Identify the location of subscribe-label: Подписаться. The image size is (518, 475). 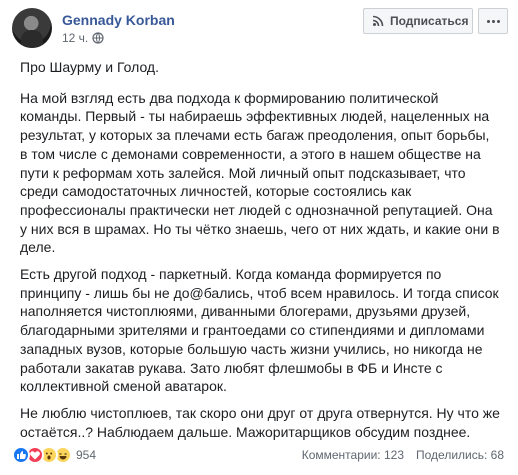
(429, 21).